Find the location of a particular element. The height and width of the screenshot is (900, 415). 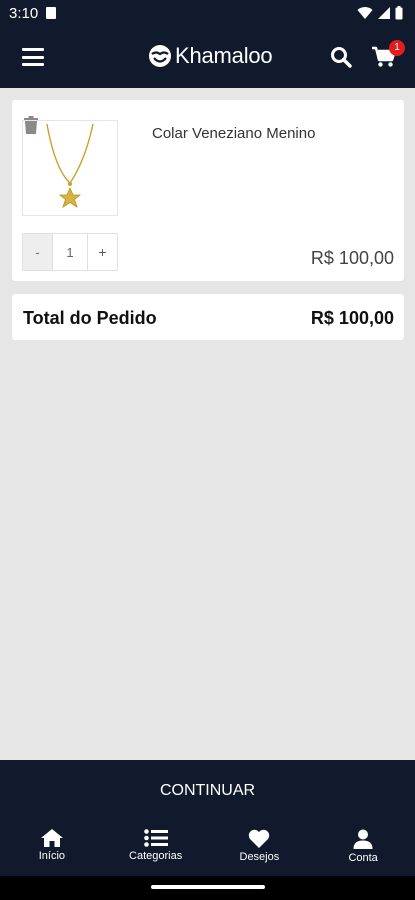

order-total-value: R$ 100,00 is located at coordinates (352, 318).